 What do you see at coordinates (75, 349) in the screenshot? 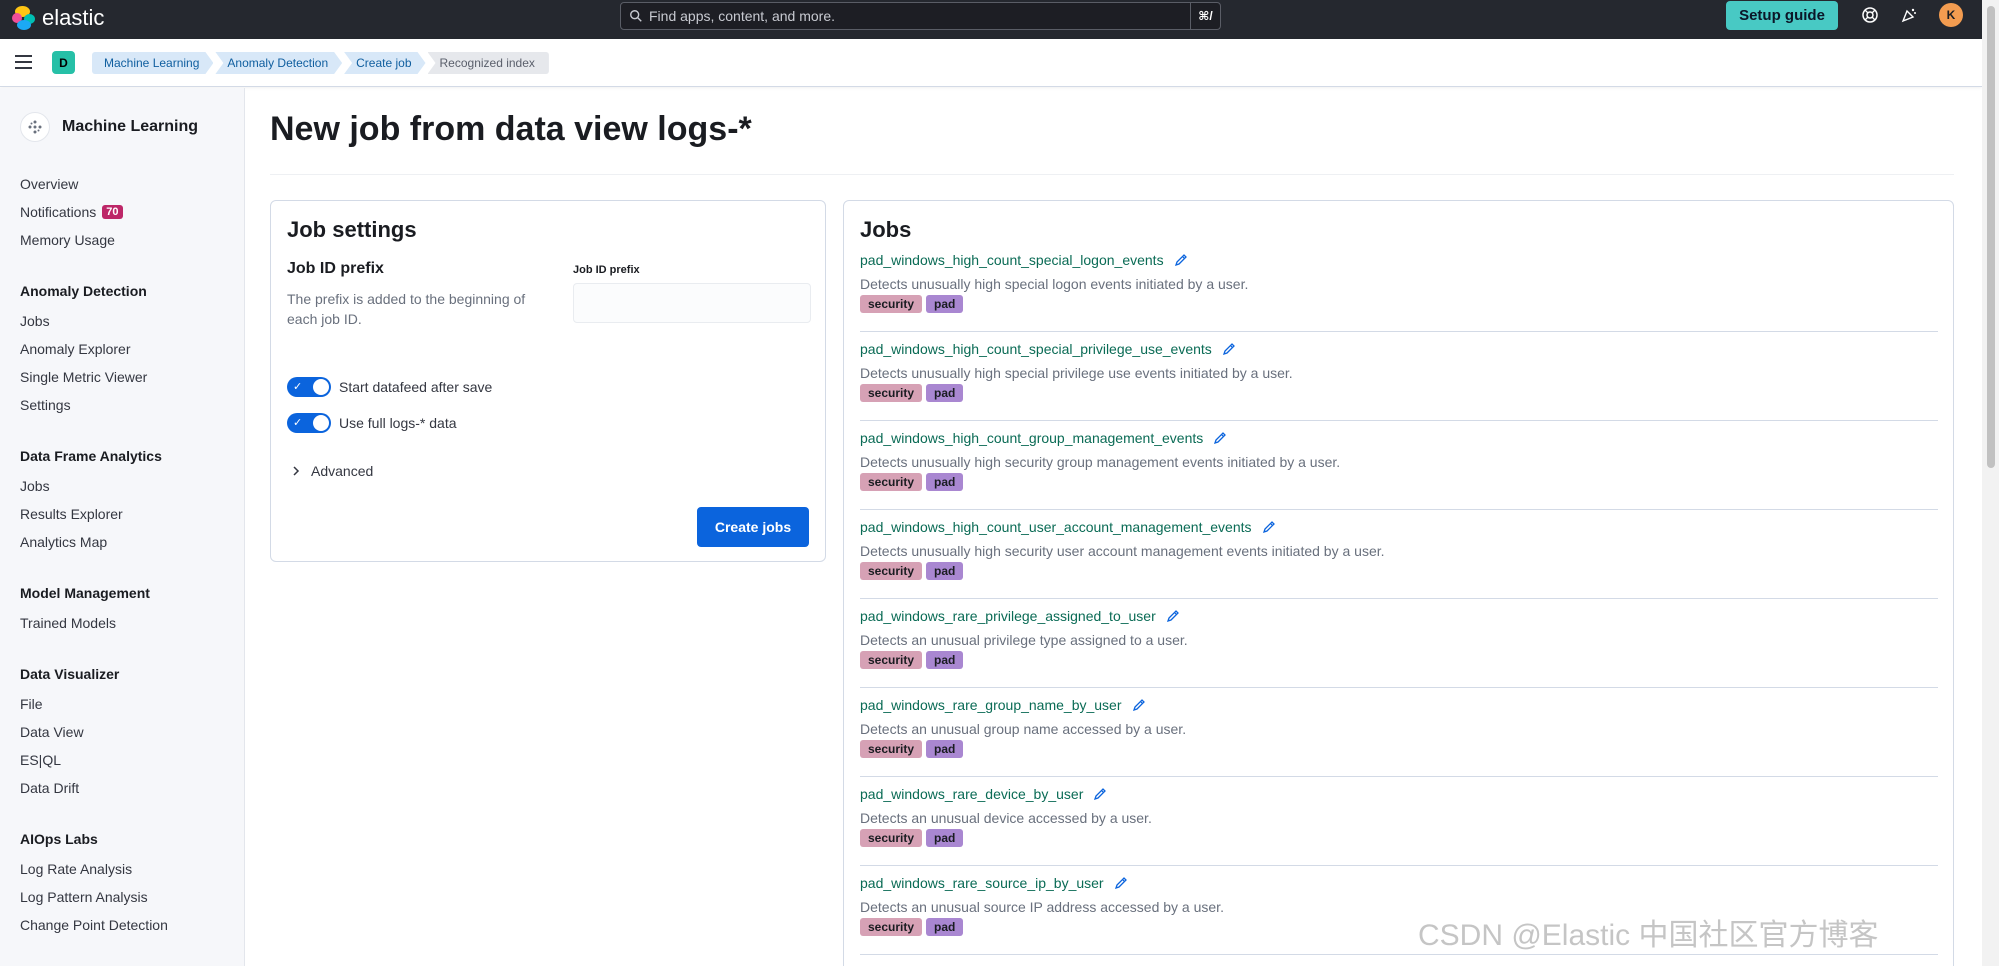
I see `sidebar-item-anomaly-explorer: Anomaly Explorer` at bounding box center [75, 349].